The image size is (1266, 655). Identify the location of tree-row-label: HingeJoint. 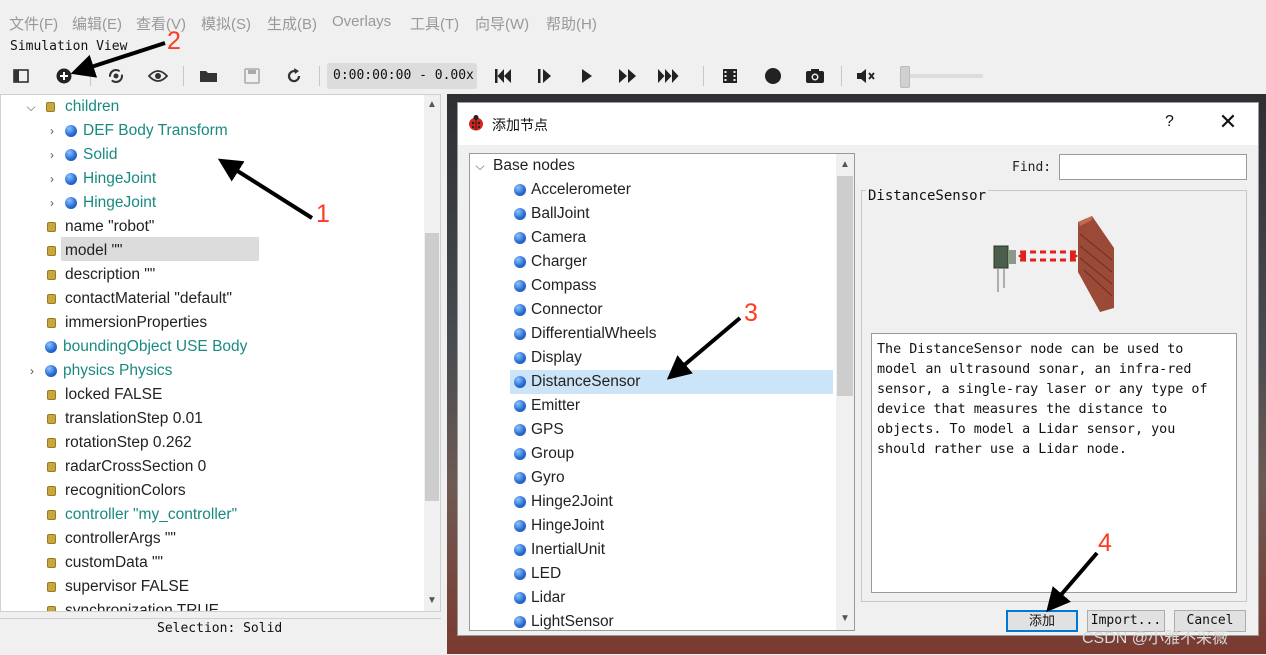
(120, 178).